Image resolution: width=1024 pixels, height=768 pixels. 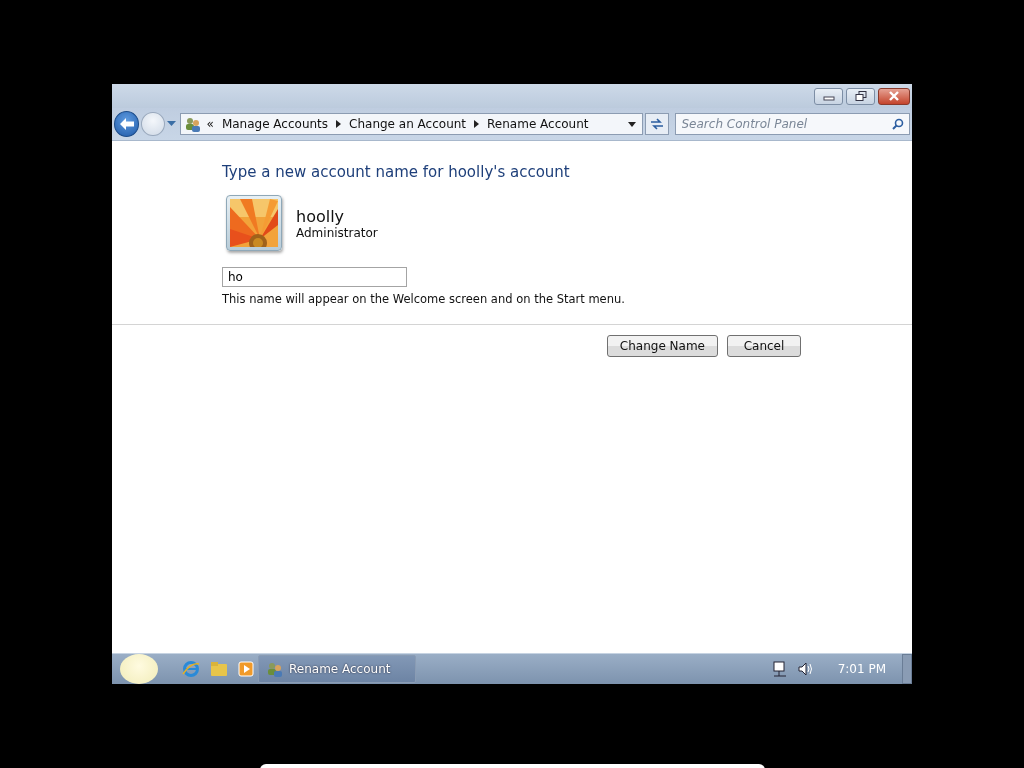 What do you see at coordinates (139, 669) in the screenshot?
I see `start-button` at bounding box center [139, 669].